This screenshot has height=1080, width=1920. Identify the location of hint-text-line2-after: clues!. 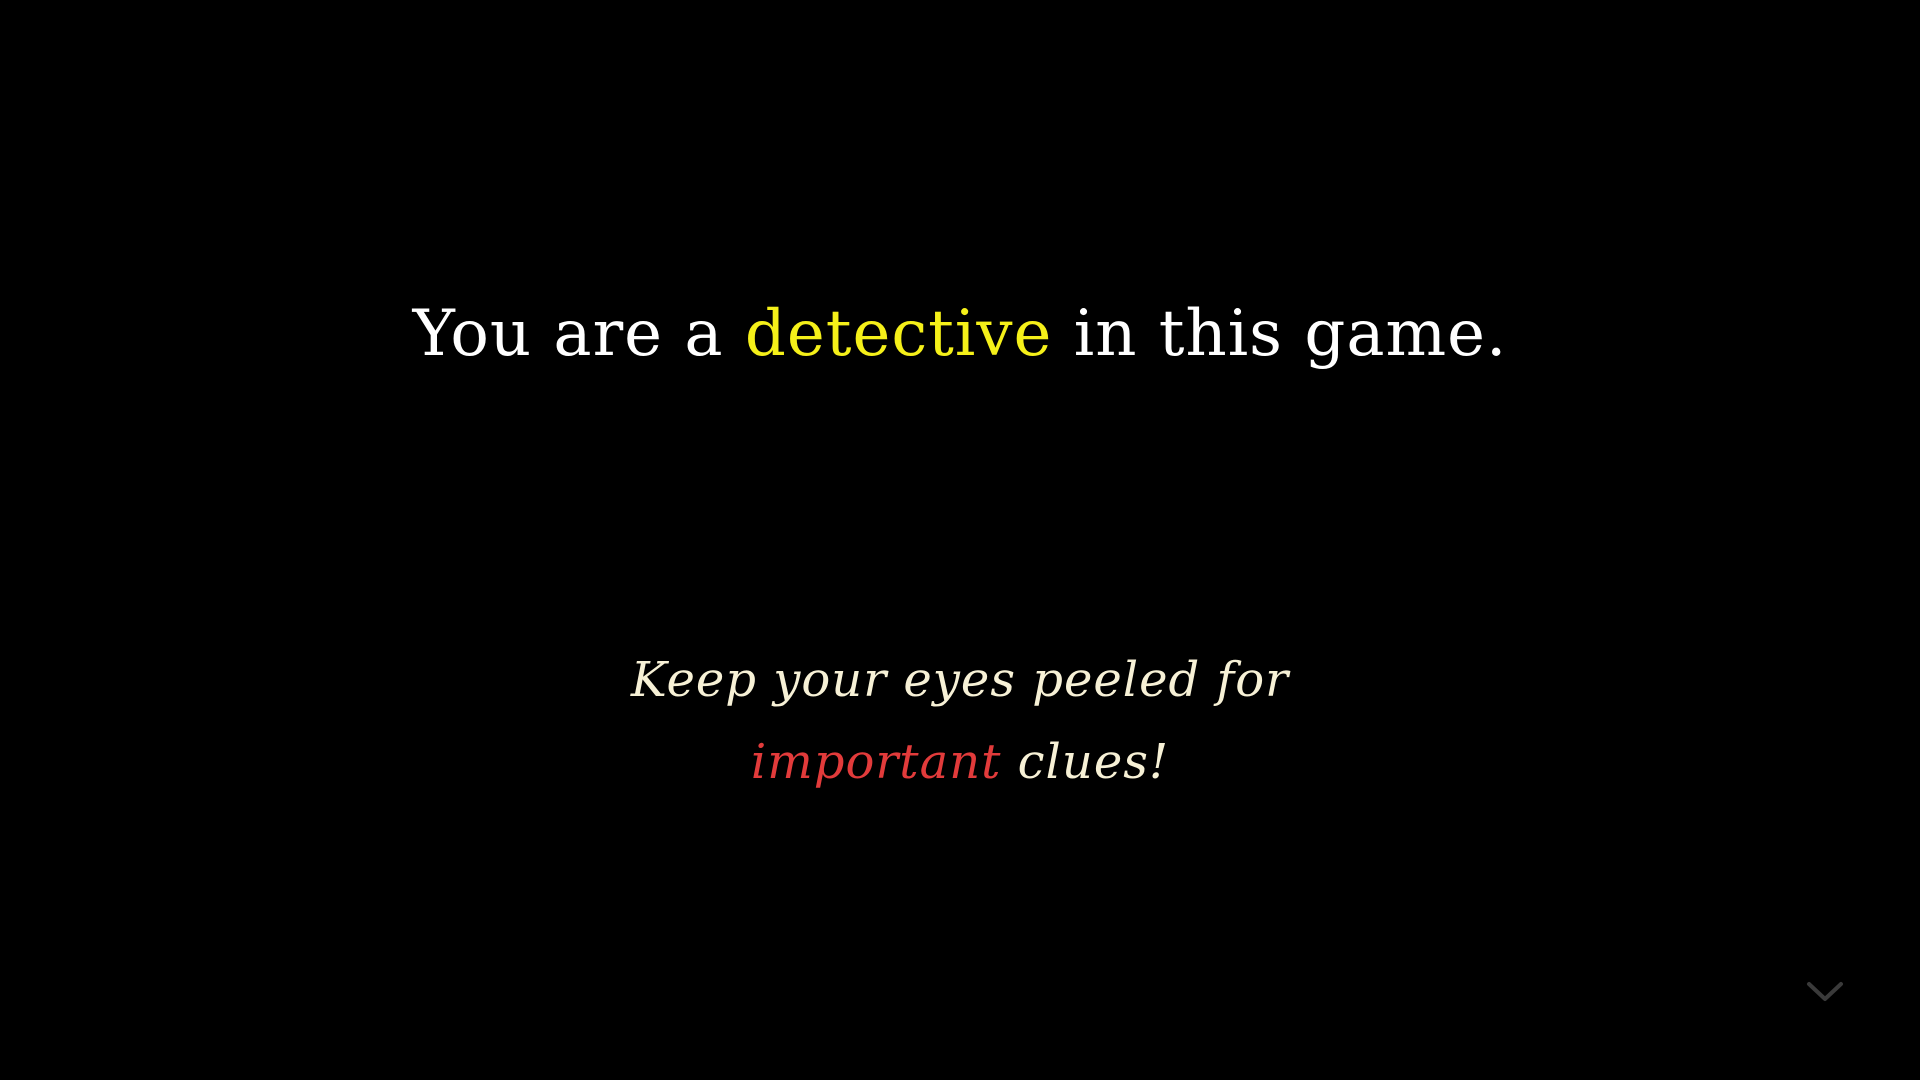
(1085, 762).